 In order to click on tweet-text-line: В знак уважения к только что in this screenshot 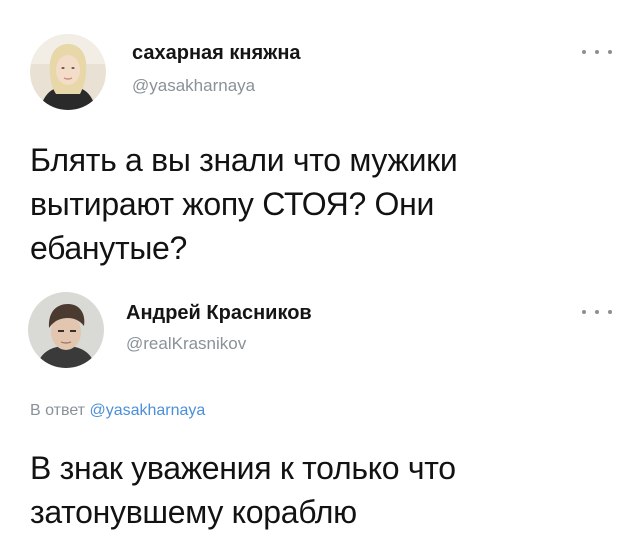, I will do `click(243, 468)`.